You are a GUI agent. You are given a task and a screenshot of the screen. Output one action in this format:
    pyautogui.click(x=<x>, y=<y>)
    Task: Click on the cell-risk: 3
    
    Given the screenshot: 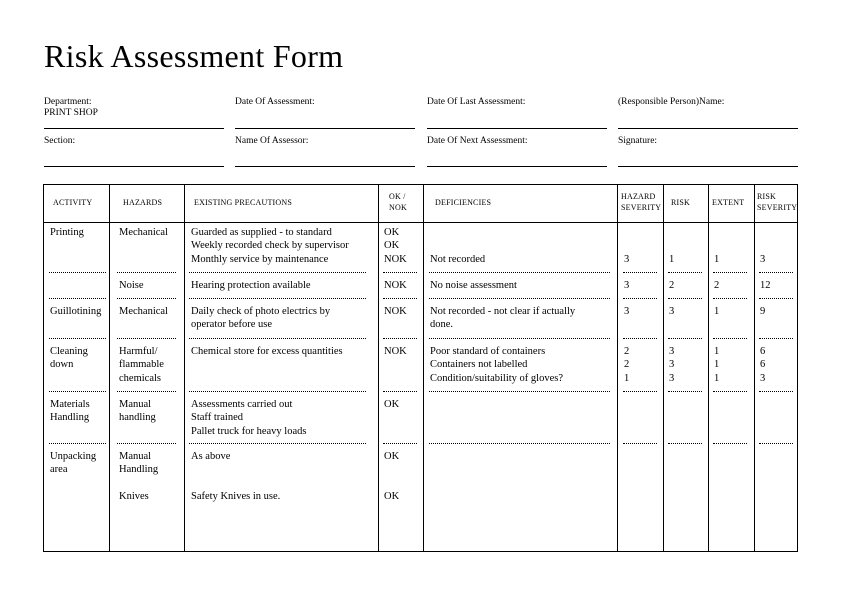 What is the action you would take?
    pyautogui.click(x=671, y=311)
    